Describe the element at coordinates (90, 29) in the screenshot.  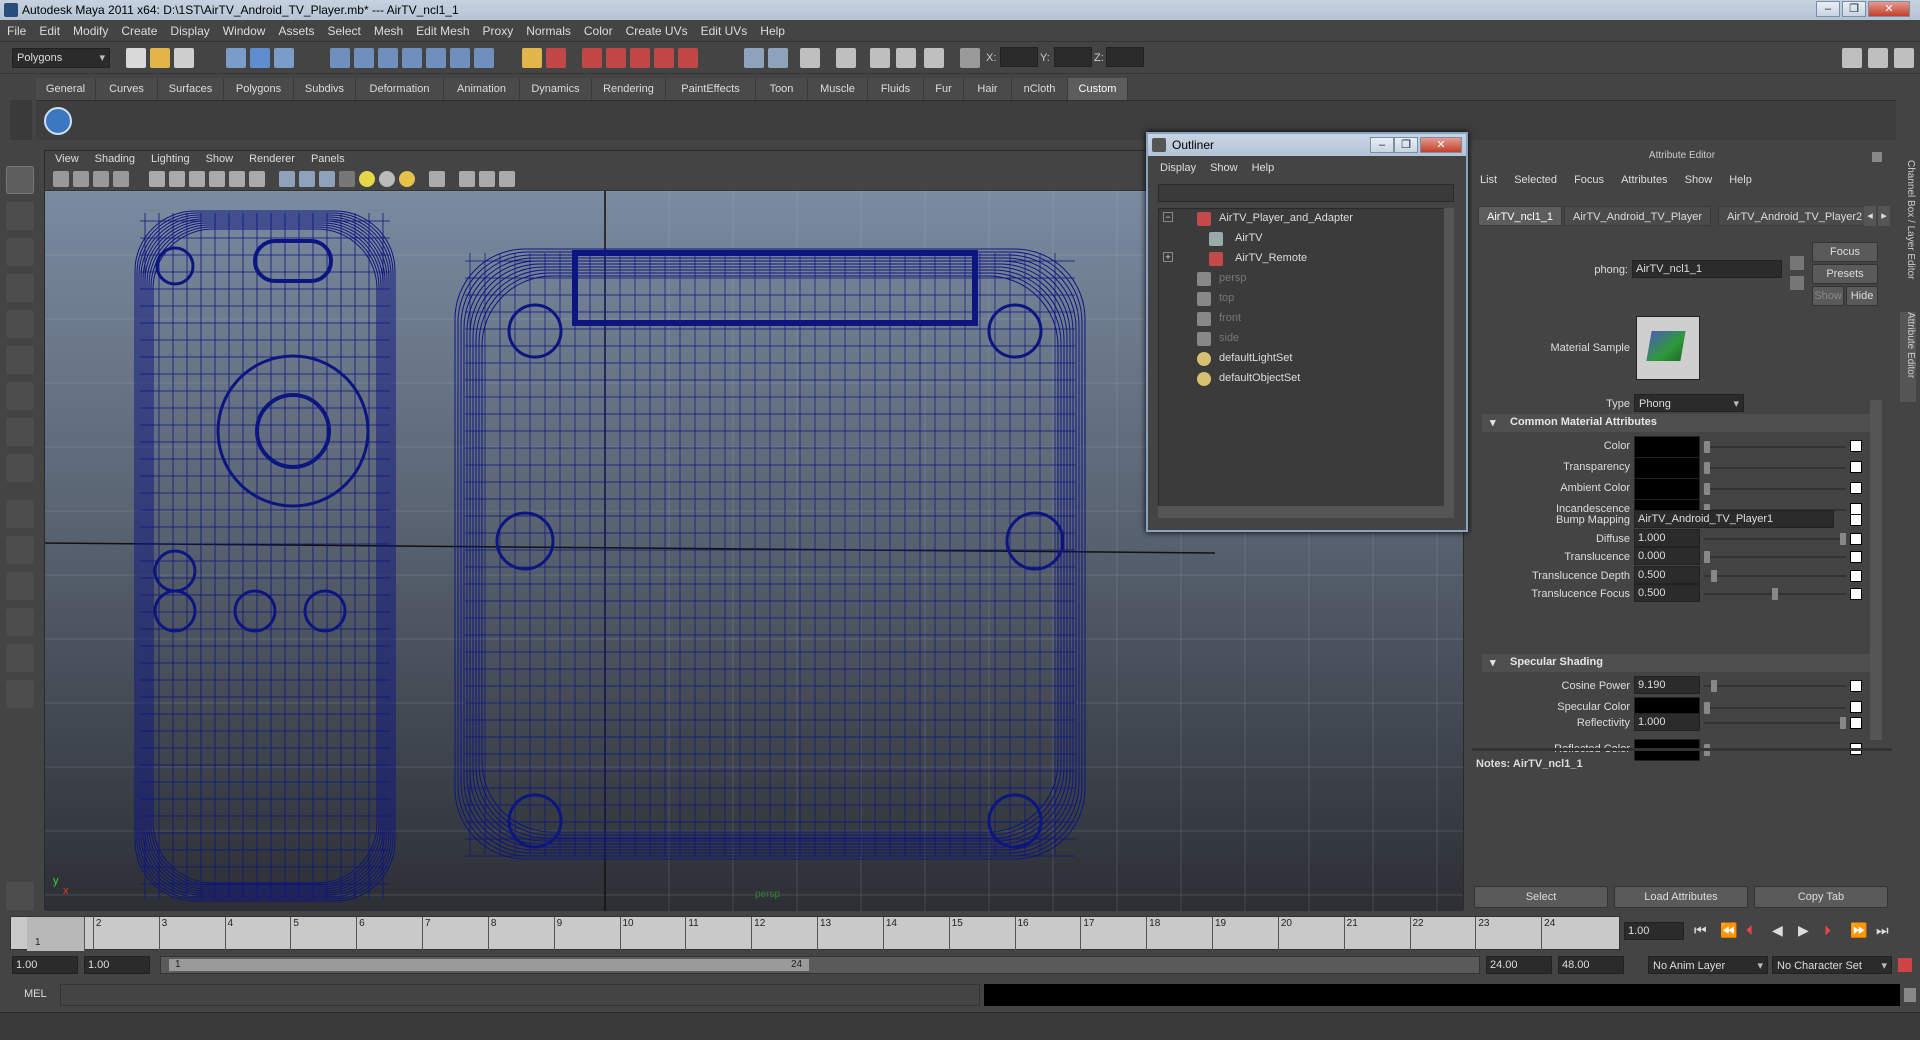
I see `menu-modify: Modify` at that location.